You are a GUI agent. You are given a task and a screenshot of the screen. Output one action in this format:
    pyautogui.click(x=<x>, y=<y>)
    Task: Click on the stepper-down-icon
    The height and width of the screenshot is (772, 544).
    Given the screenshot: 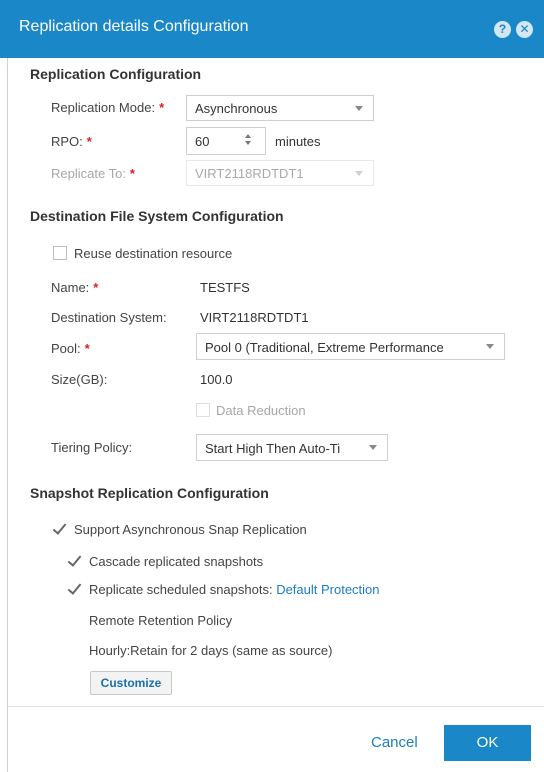 What is the action you would take?
    pyautogui.click(x=248, y=143)
    